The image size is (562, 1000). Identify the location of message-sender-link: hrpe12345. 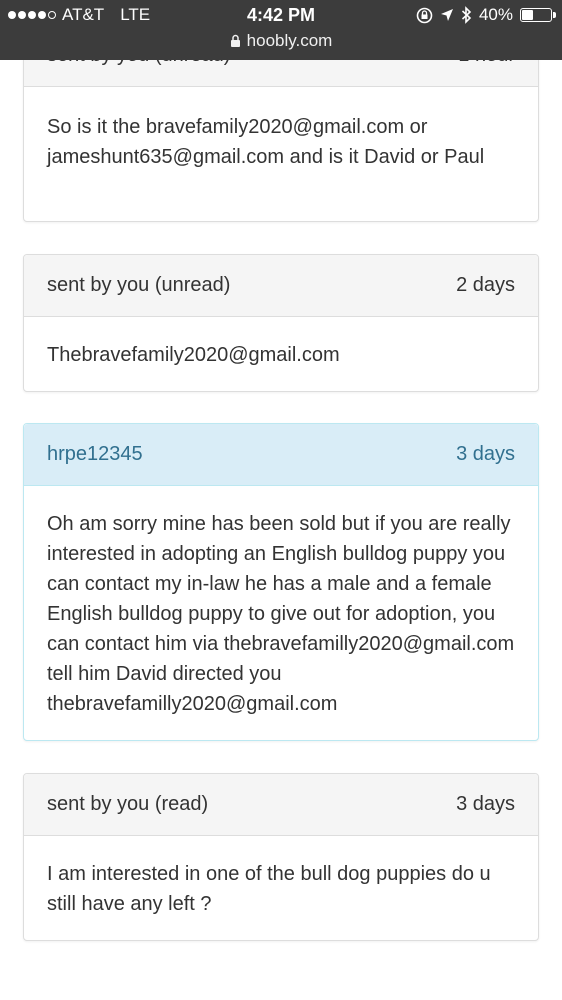
(95, 454).